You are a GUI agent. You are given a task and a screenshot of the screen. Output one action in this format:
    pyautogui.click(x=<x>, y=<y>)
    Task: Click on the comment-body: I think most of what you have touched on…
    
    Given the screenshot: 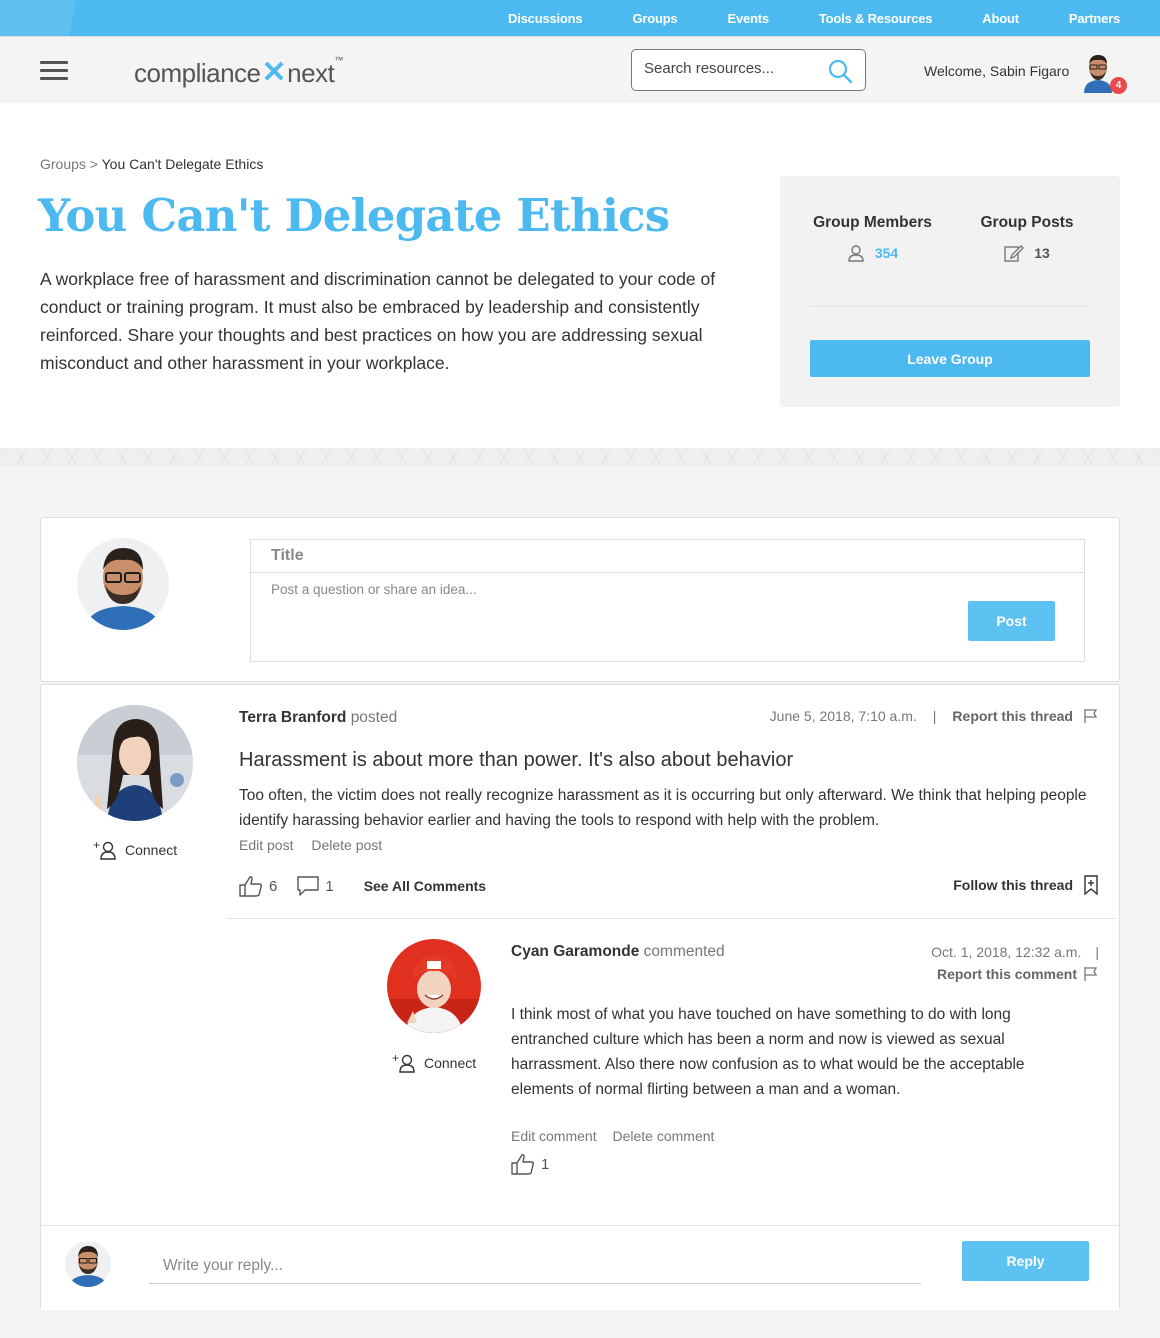 What is the action you would take?
    pyautogui.click(x=768, y=1052)
    